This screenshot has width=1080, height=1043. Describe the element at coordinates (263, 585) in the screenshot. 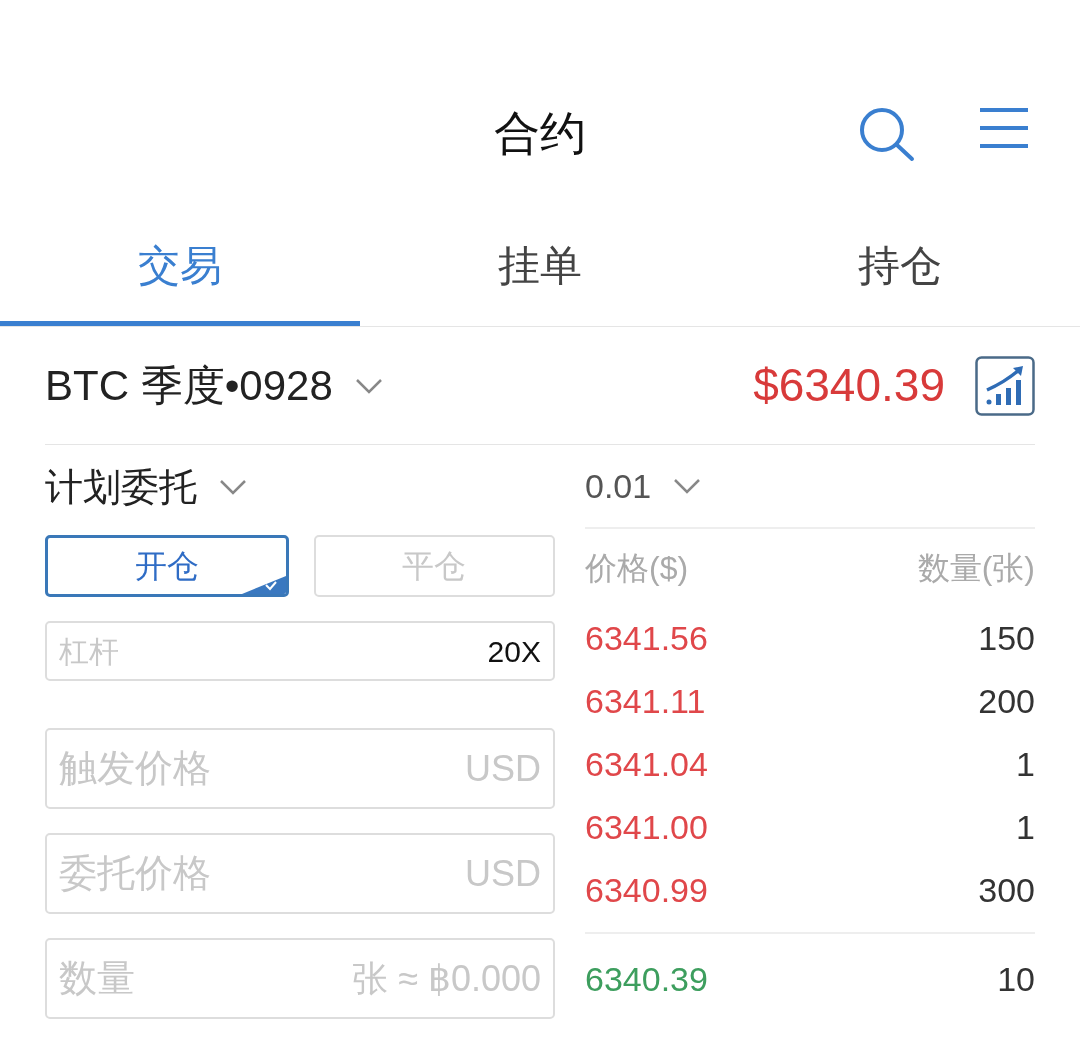

I see `check-icon` at that location.